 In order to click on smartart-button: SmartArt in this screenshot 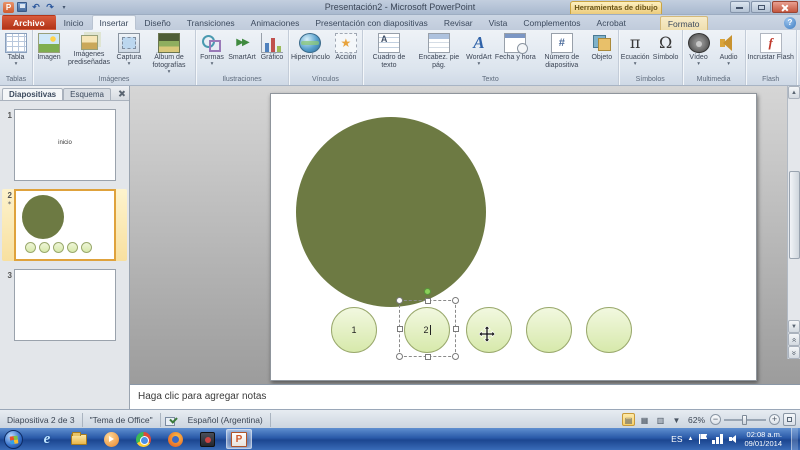, I will do `click(242, 46)`.